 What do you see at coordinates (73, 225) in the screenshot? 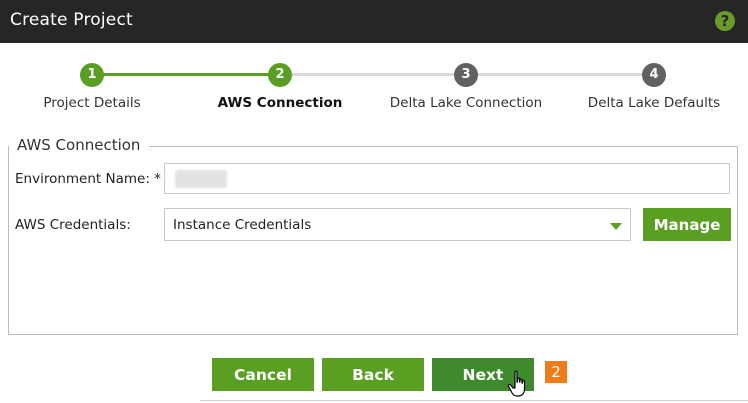
I see `aws-credentials-label: AWS Credentials:` at bounding box center [73, 225].